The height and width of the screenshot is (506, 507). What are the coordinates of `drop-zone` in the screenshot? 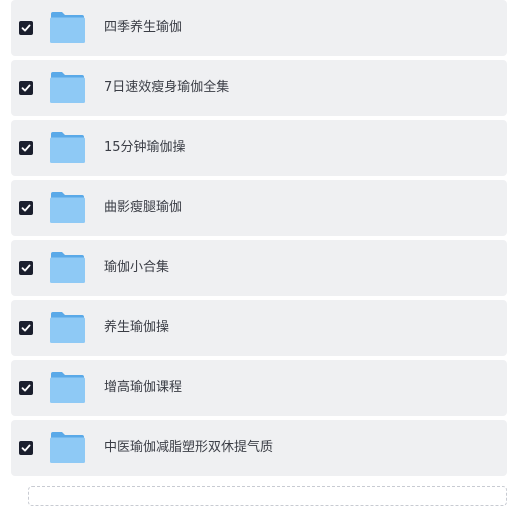 It's located at (267, 496).